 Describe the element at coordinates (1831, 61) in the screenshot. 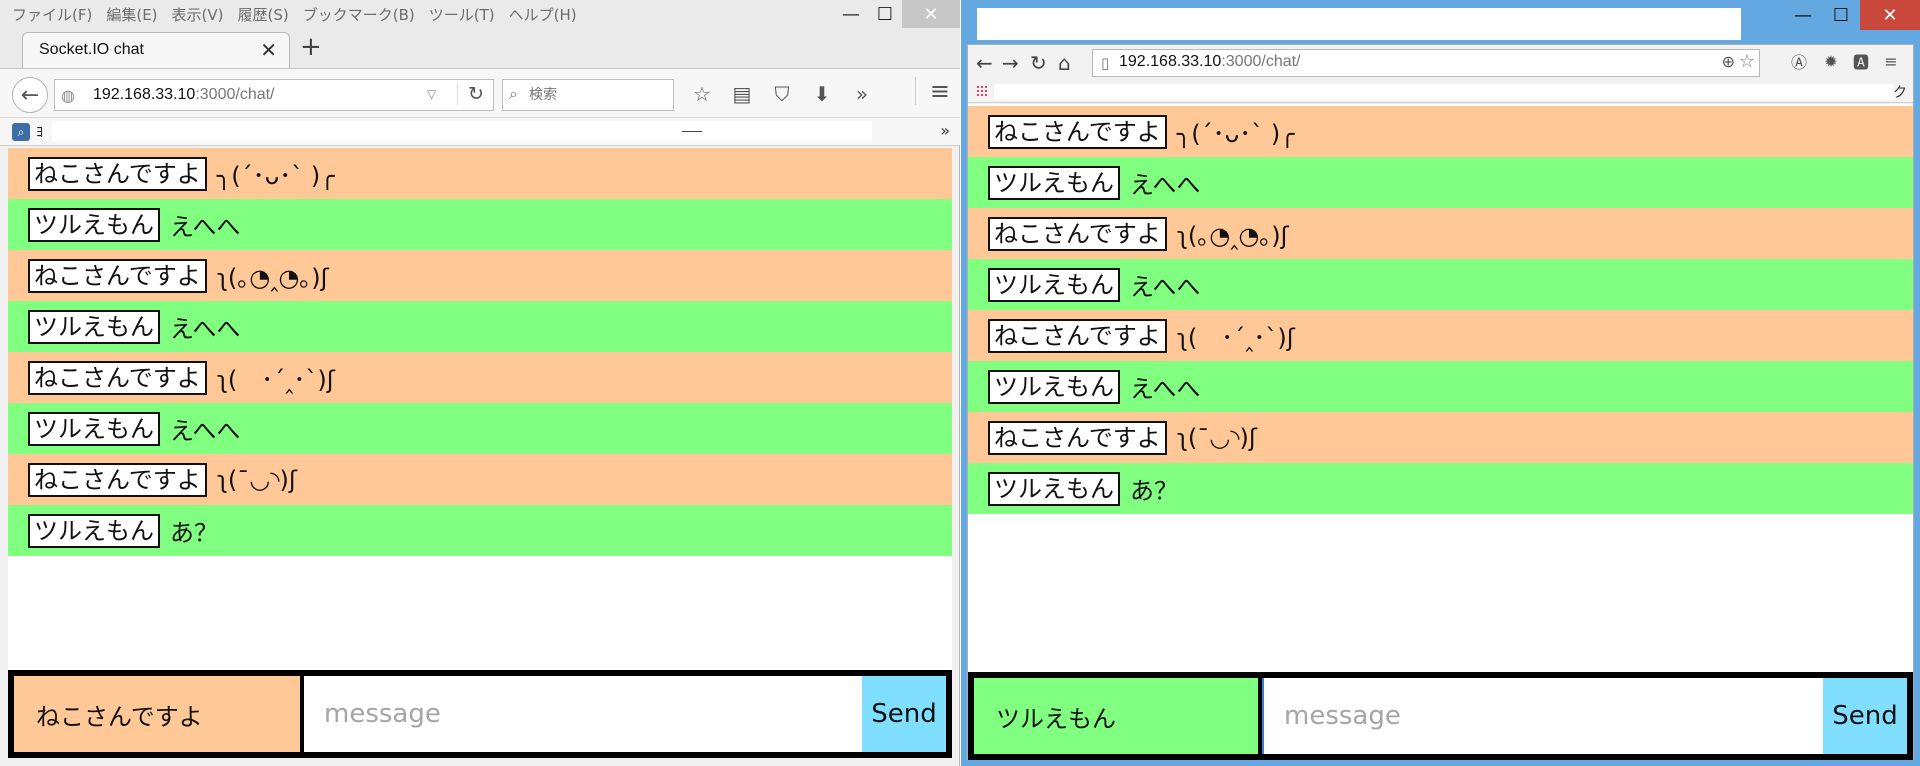

I see `bug-extension-icon: ✹` at that location.